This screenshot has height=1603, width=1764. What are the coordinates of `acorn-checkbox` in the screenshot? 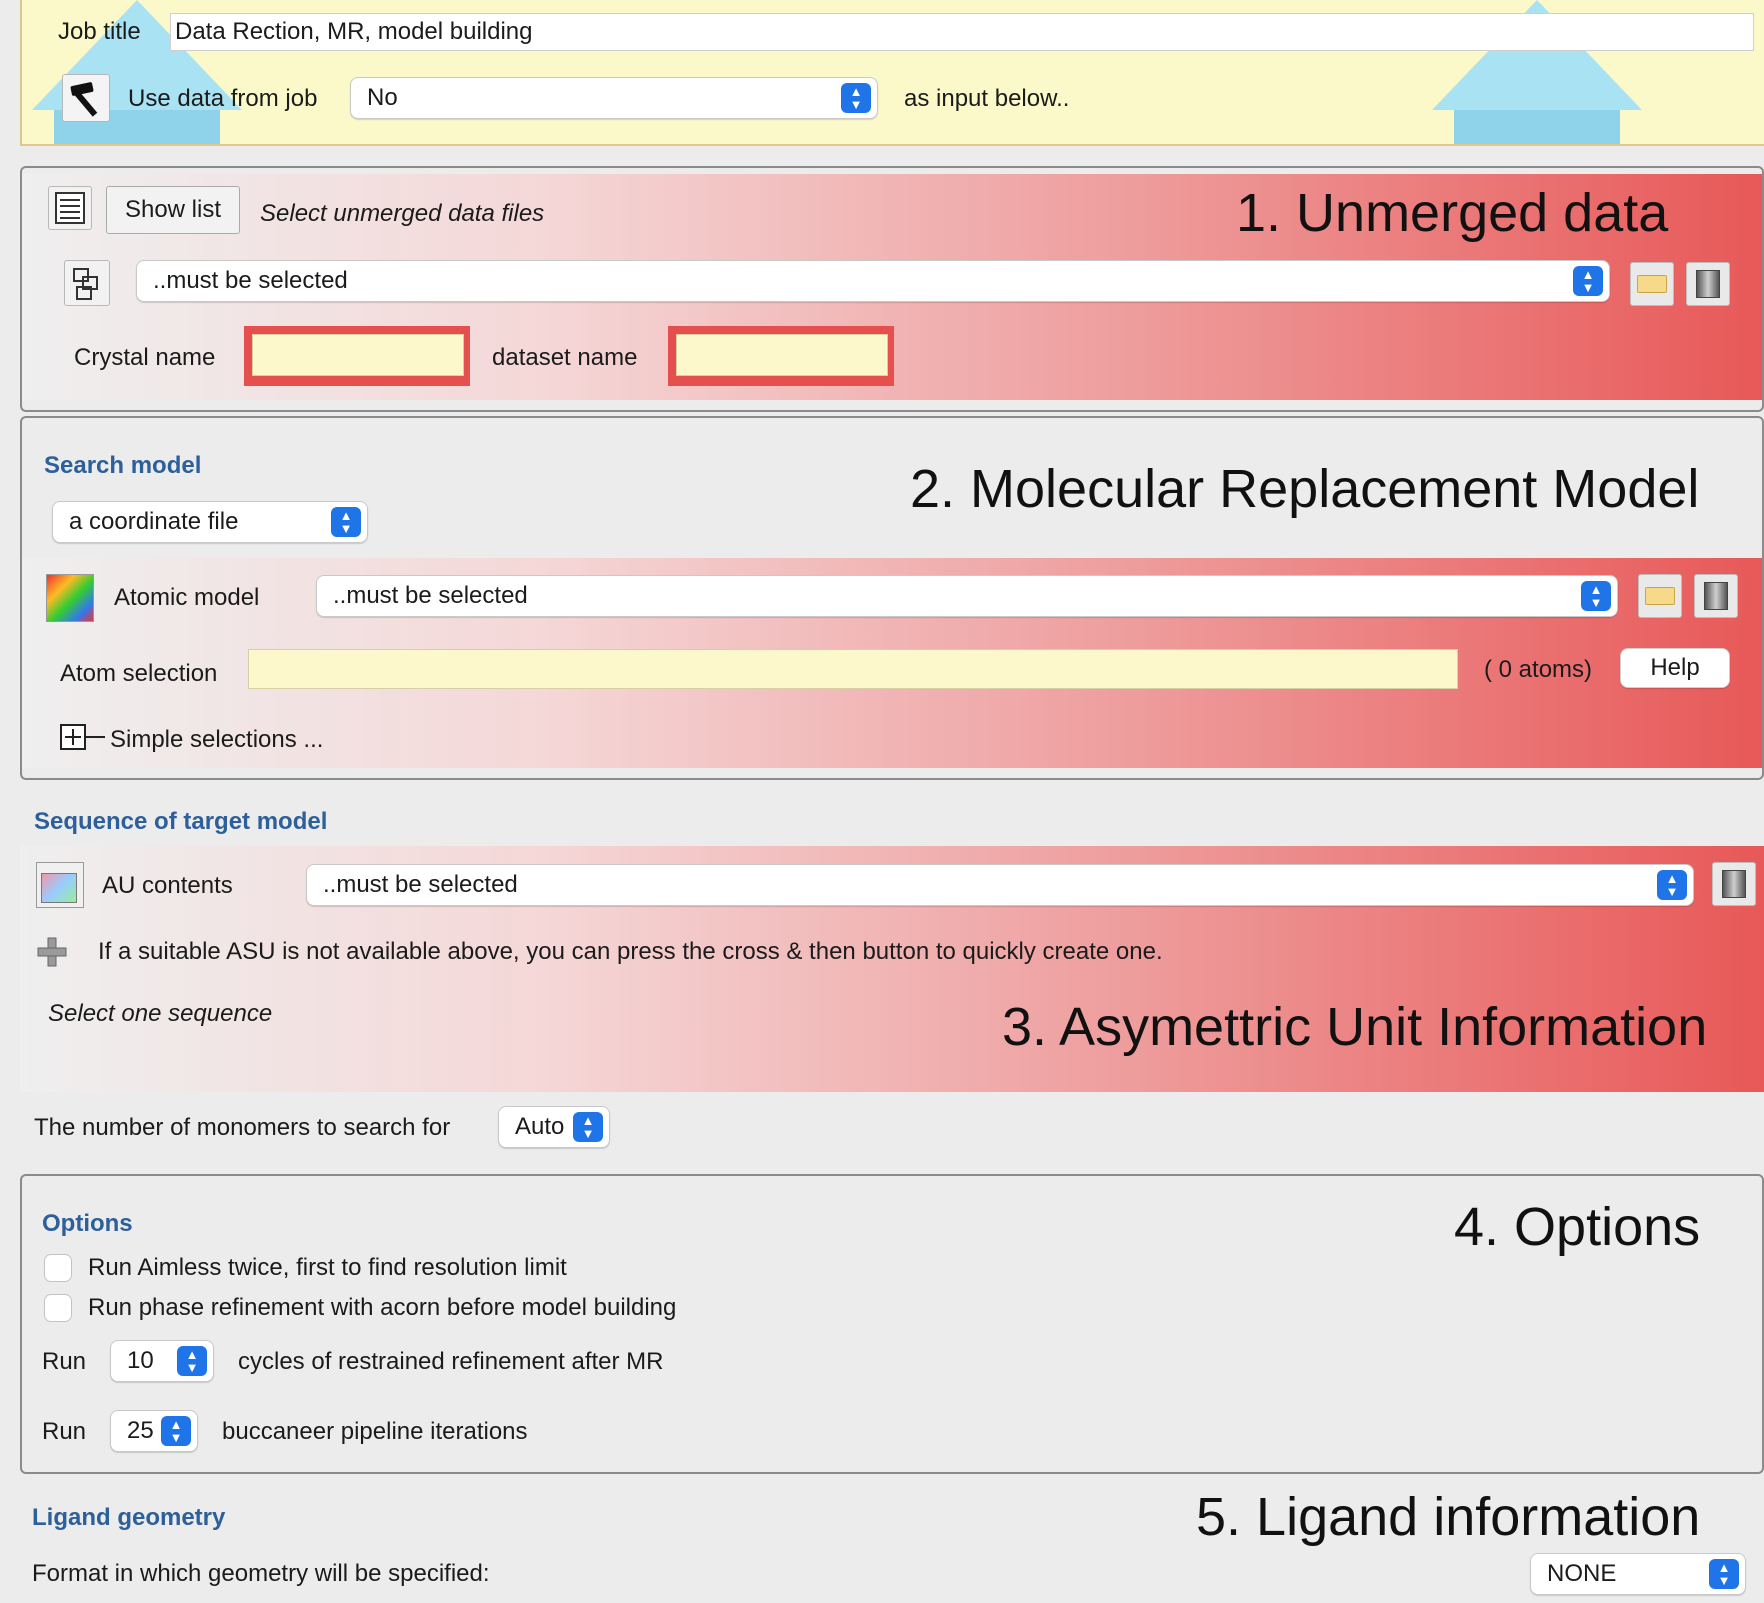 It's located at (58, 1308).